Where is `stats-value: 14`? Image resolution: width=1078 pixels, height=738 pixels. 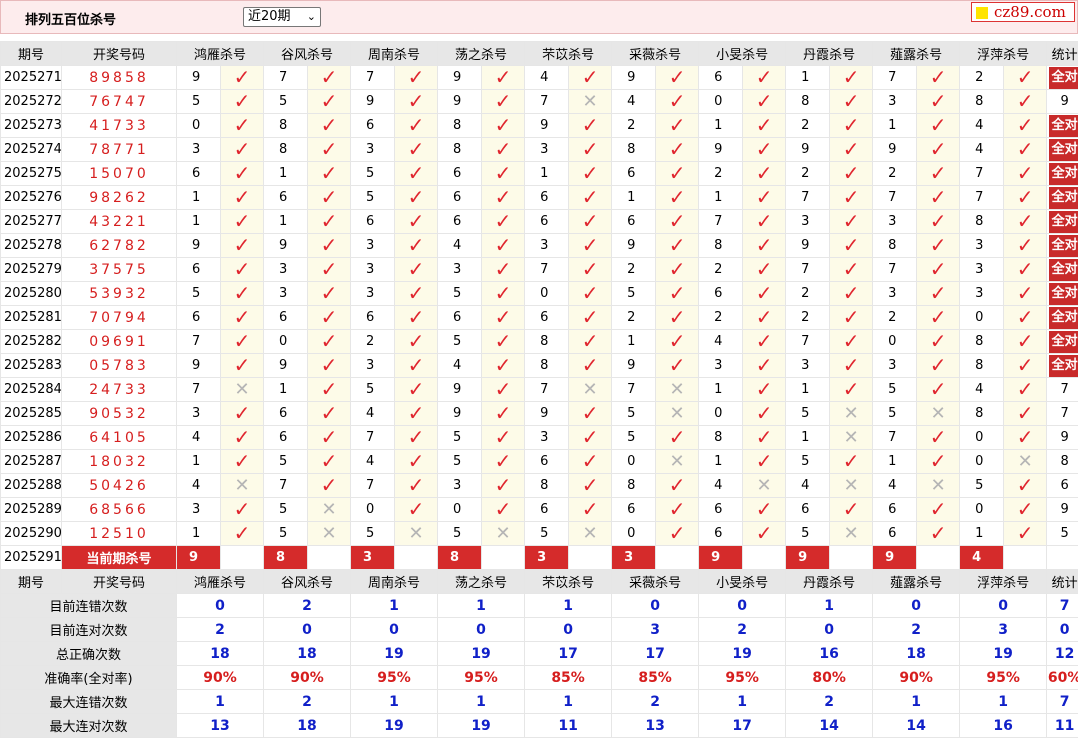 stats-value: 14 is located at coordinates (916, 726).